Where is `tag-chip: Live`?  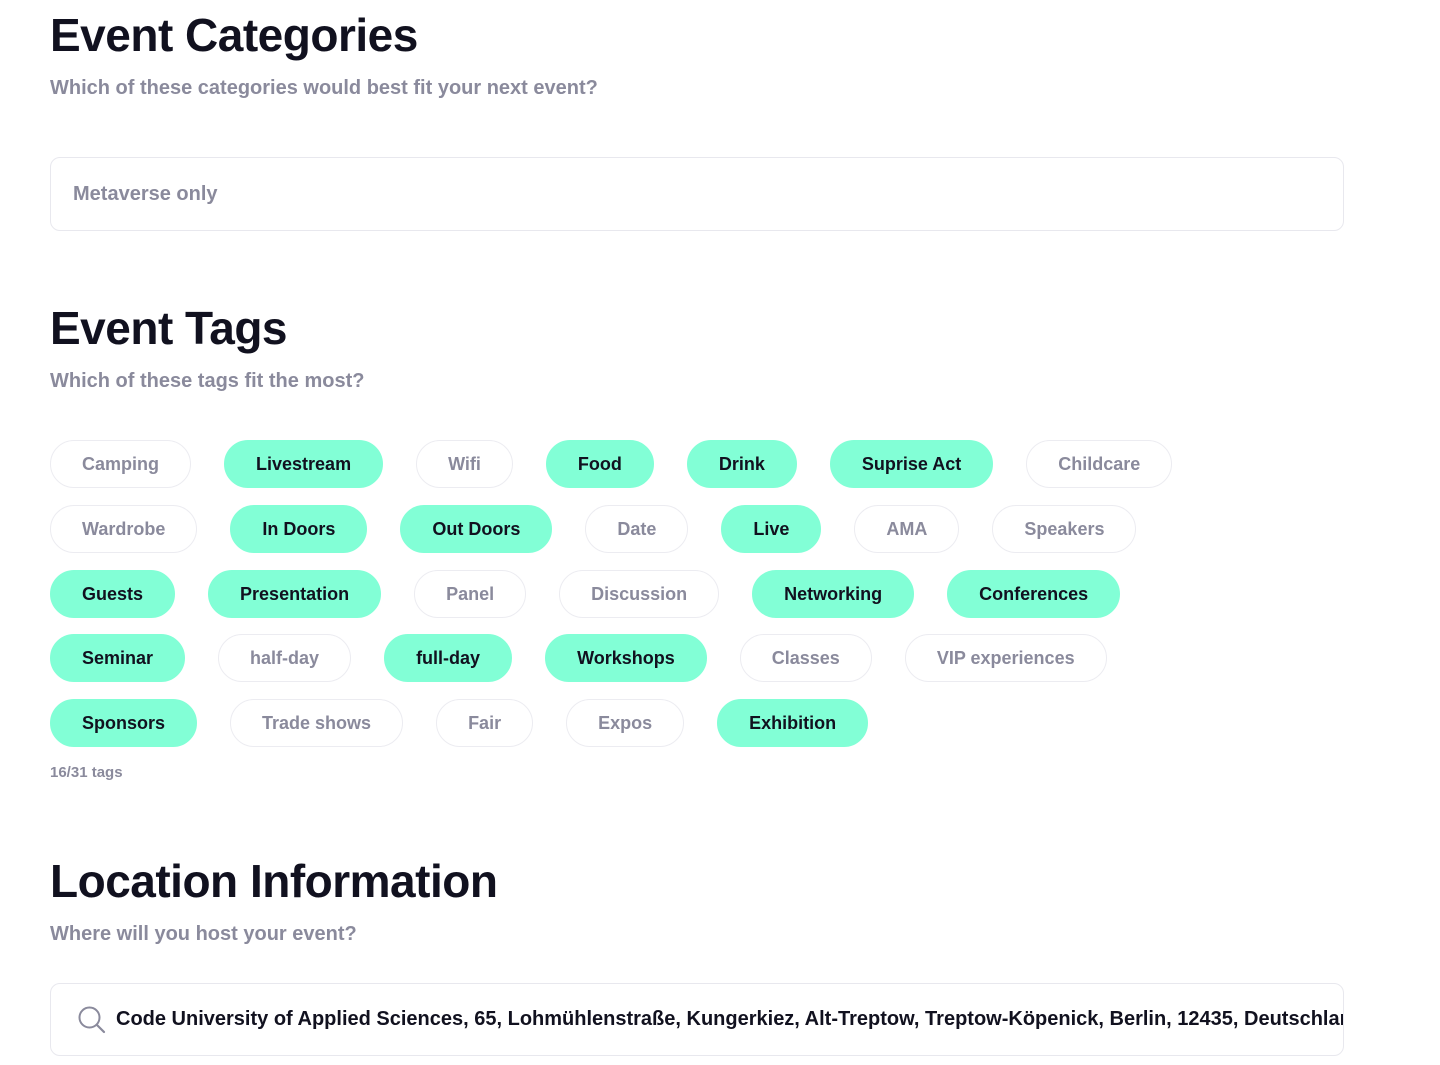 tag-chip: Live is located at coordinates (771, 529).